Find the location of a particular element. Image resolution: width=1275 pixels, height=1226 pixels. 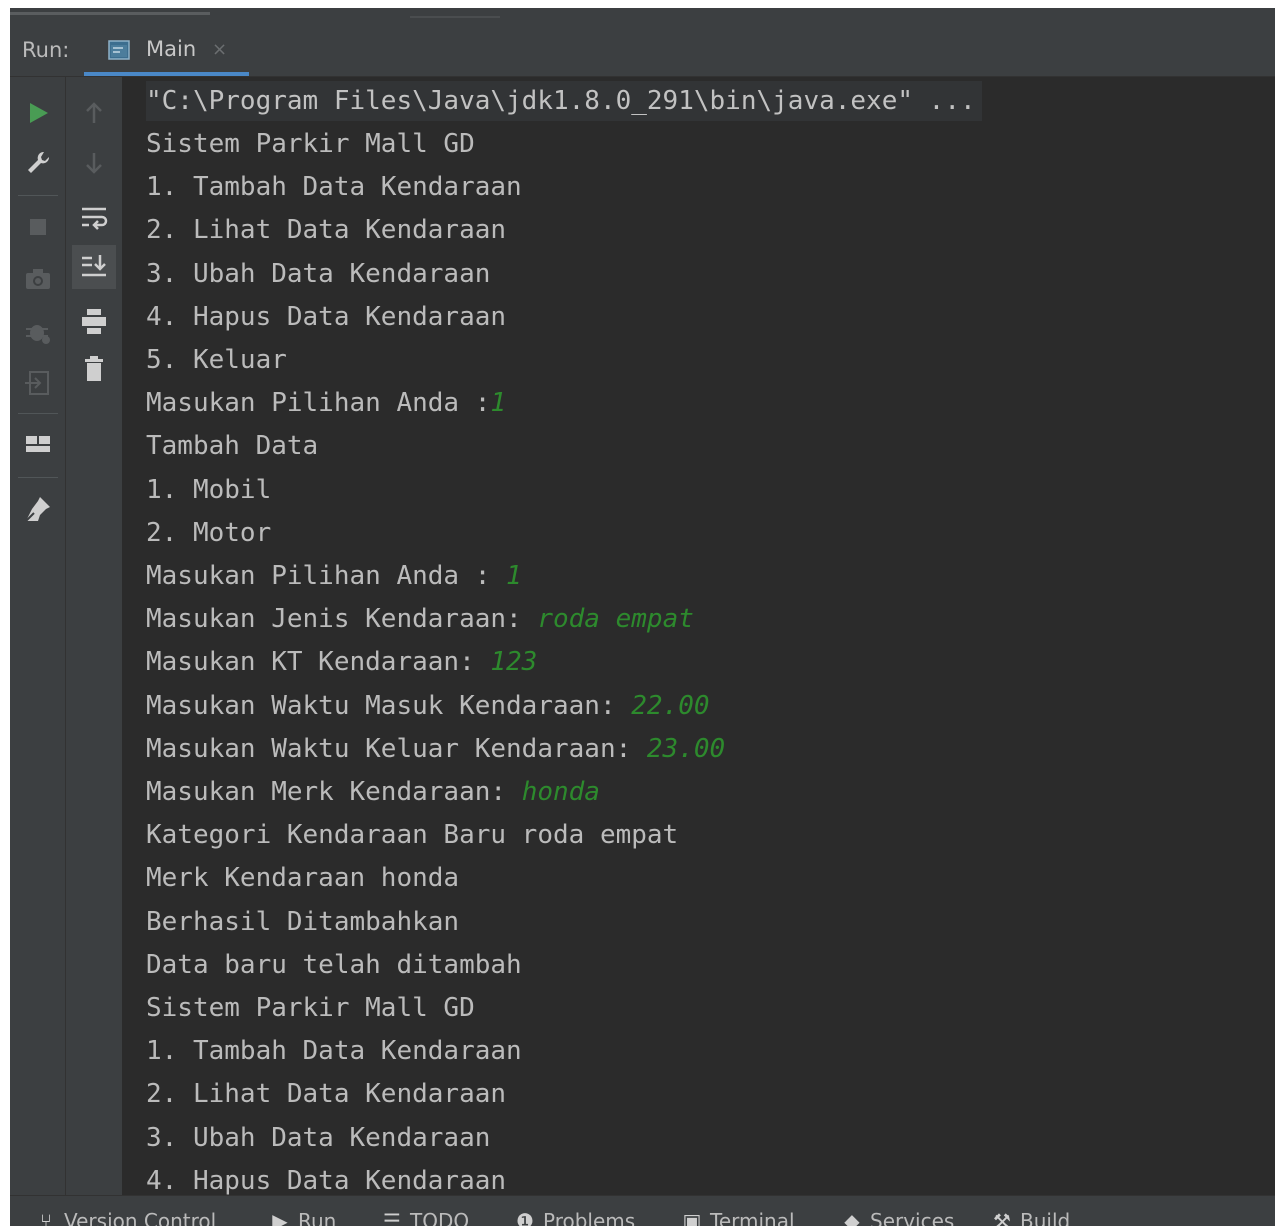

trash-icon is located at coordinates (94, 369).